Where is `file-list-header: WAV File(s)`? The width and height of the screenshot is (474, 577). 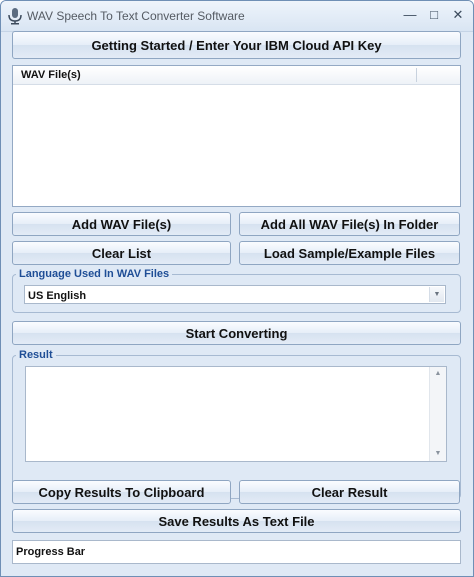
file-list-header: WAV File(s) is located at coordinates (236, 75).